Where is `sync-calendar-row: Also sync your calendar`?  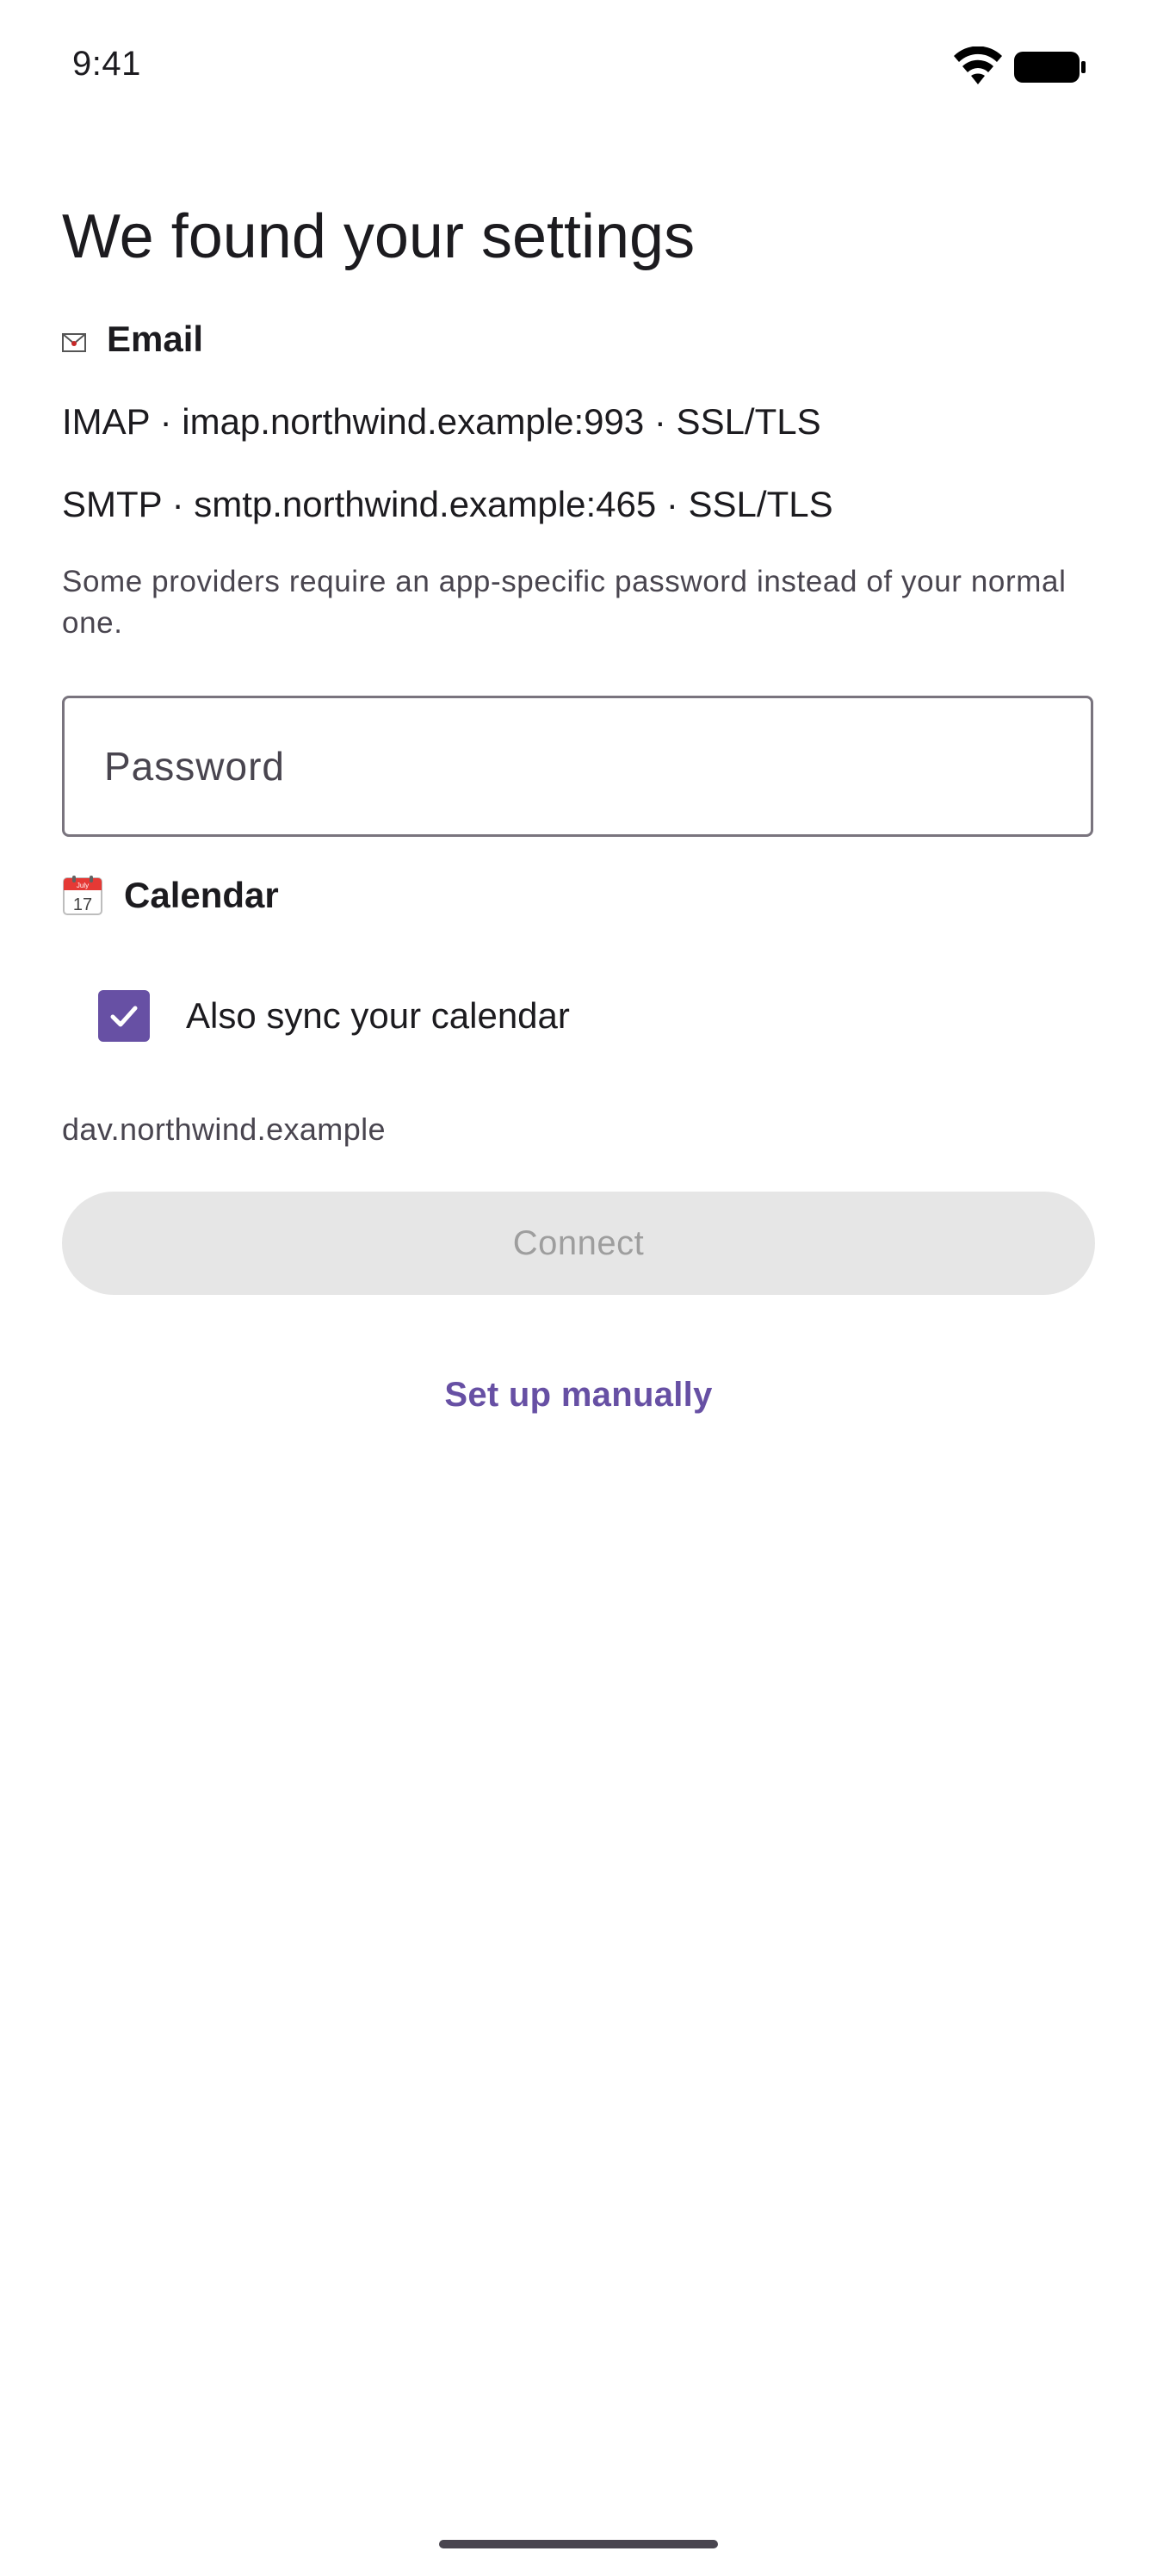
sync-calendar-row: Also sync your calendar is located at coordinates (334, 1015).